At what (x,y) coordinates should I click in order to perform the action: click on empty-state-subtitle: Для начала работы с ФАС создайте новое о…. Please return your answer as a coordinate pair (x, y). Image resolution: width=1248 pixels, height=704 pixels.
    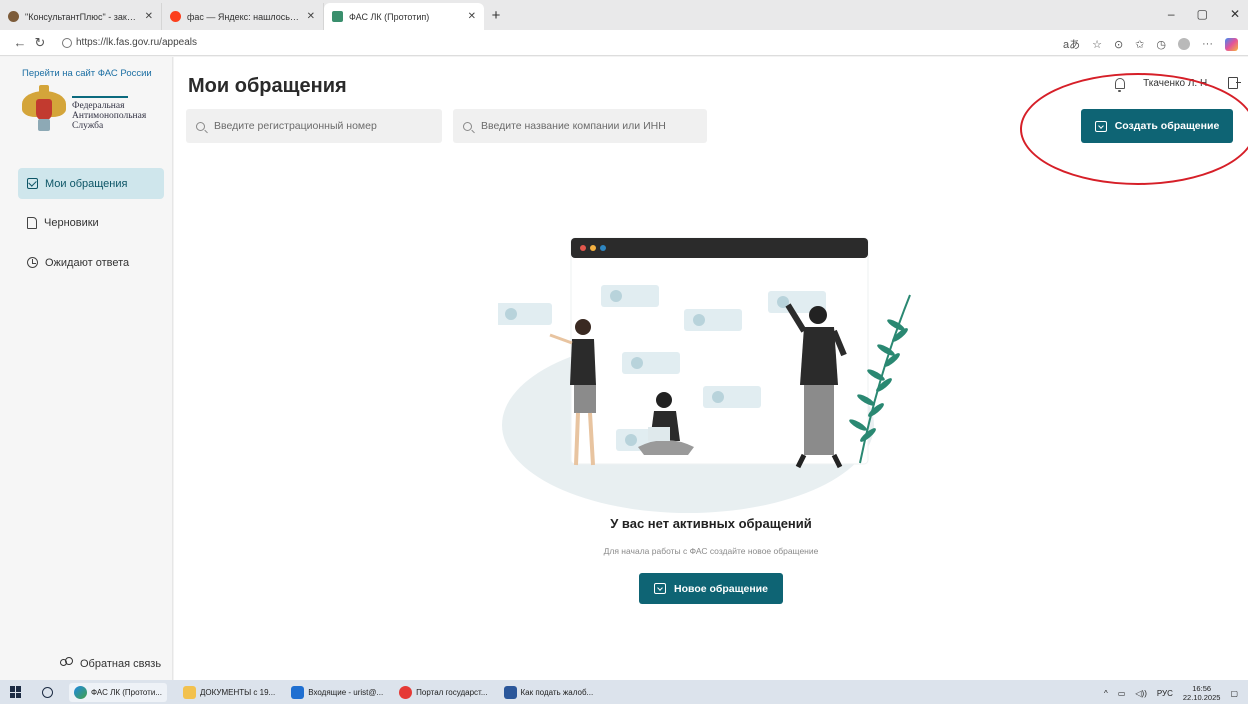
    Looking at the image, I should click on (711, 551).